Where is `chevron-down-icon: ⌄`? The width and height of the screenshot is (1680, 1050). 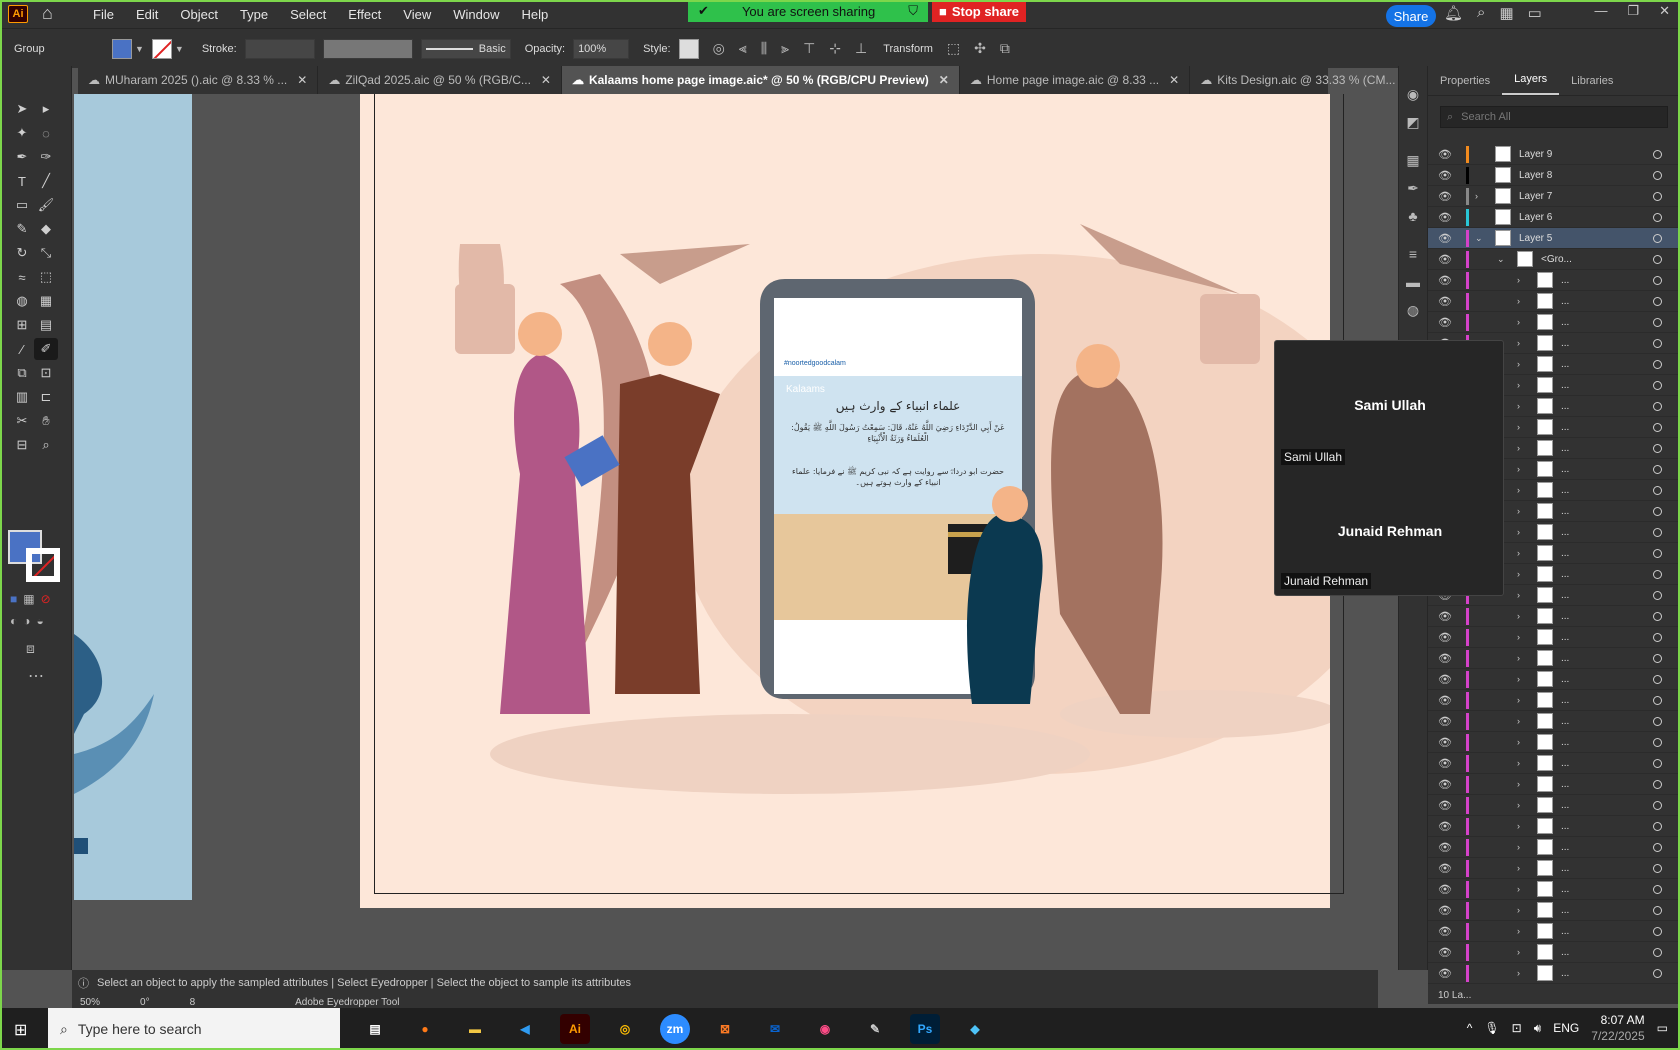 chevron-down-icon: ⌄ is located at coordinates (1505, 259).